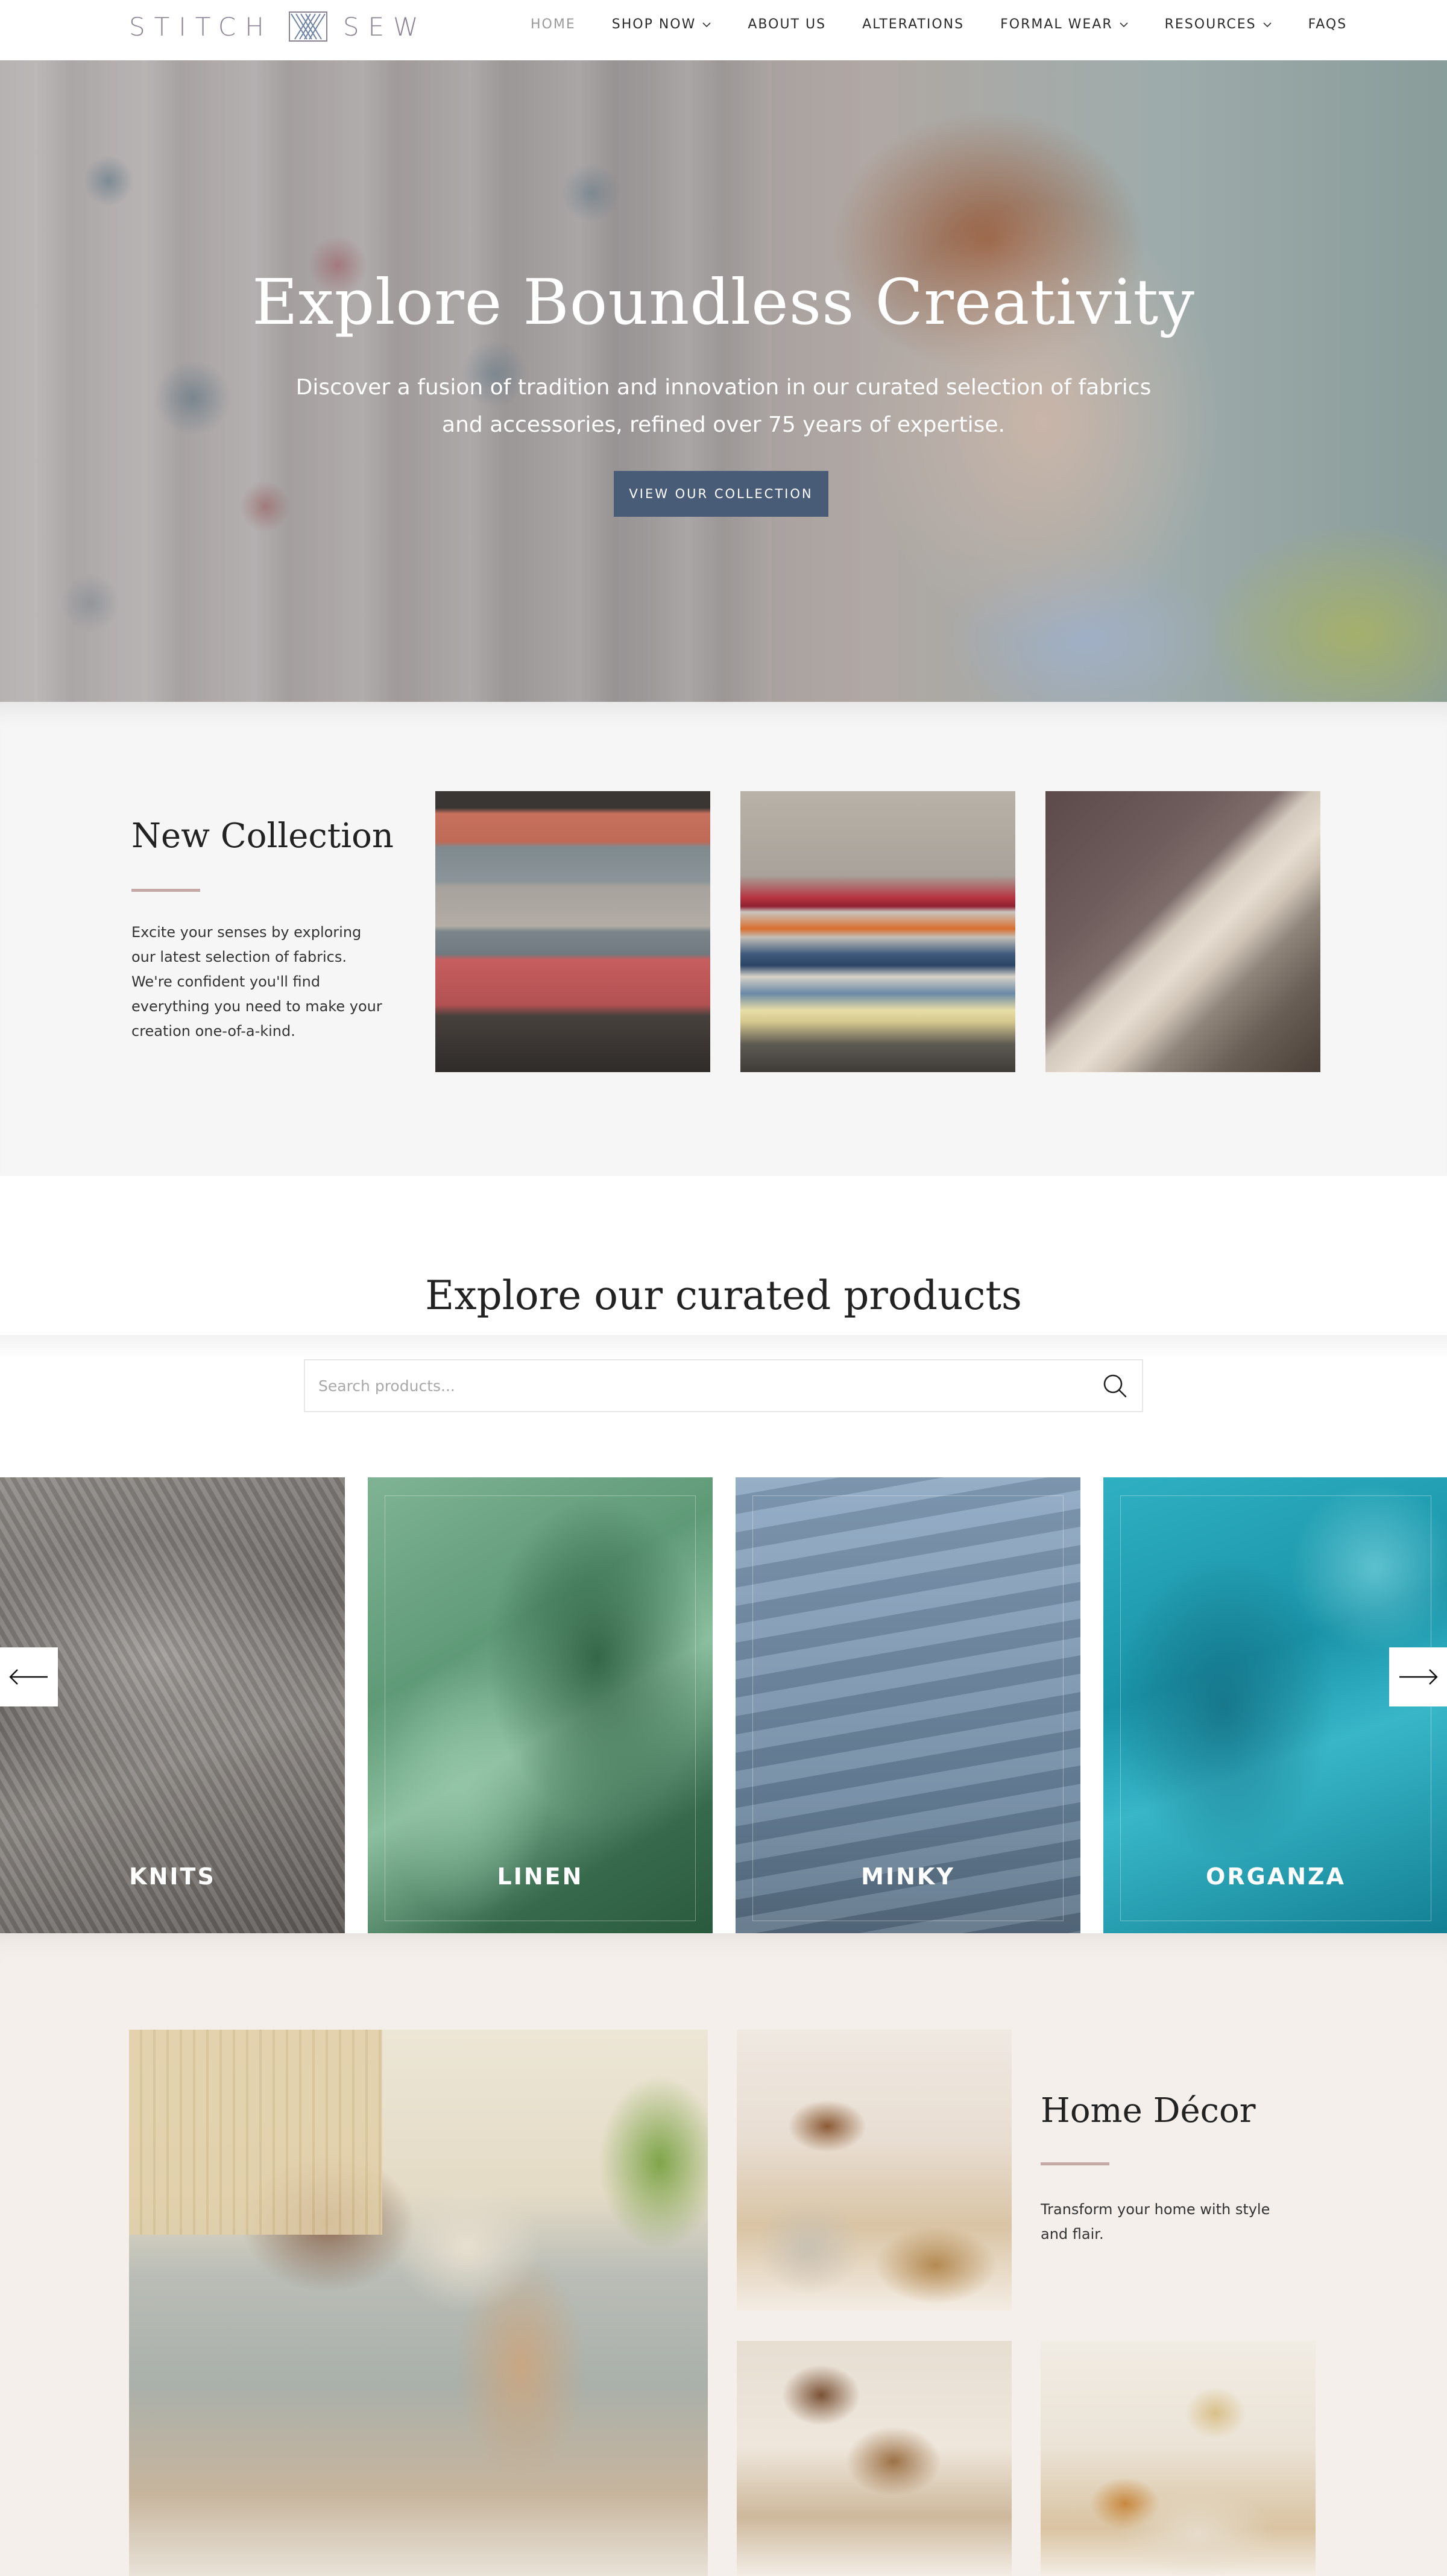 Image resolution: width=1447 pixels, height=2576 pixels. I want to click on category-tile-linen: LINEN, so click(540, 1705).